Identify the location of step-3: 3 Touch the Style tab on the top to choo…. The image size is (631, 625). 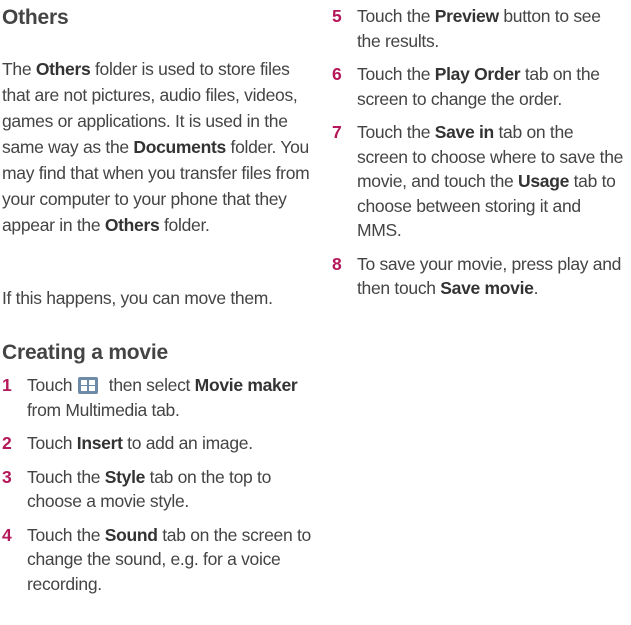
(137, 489).